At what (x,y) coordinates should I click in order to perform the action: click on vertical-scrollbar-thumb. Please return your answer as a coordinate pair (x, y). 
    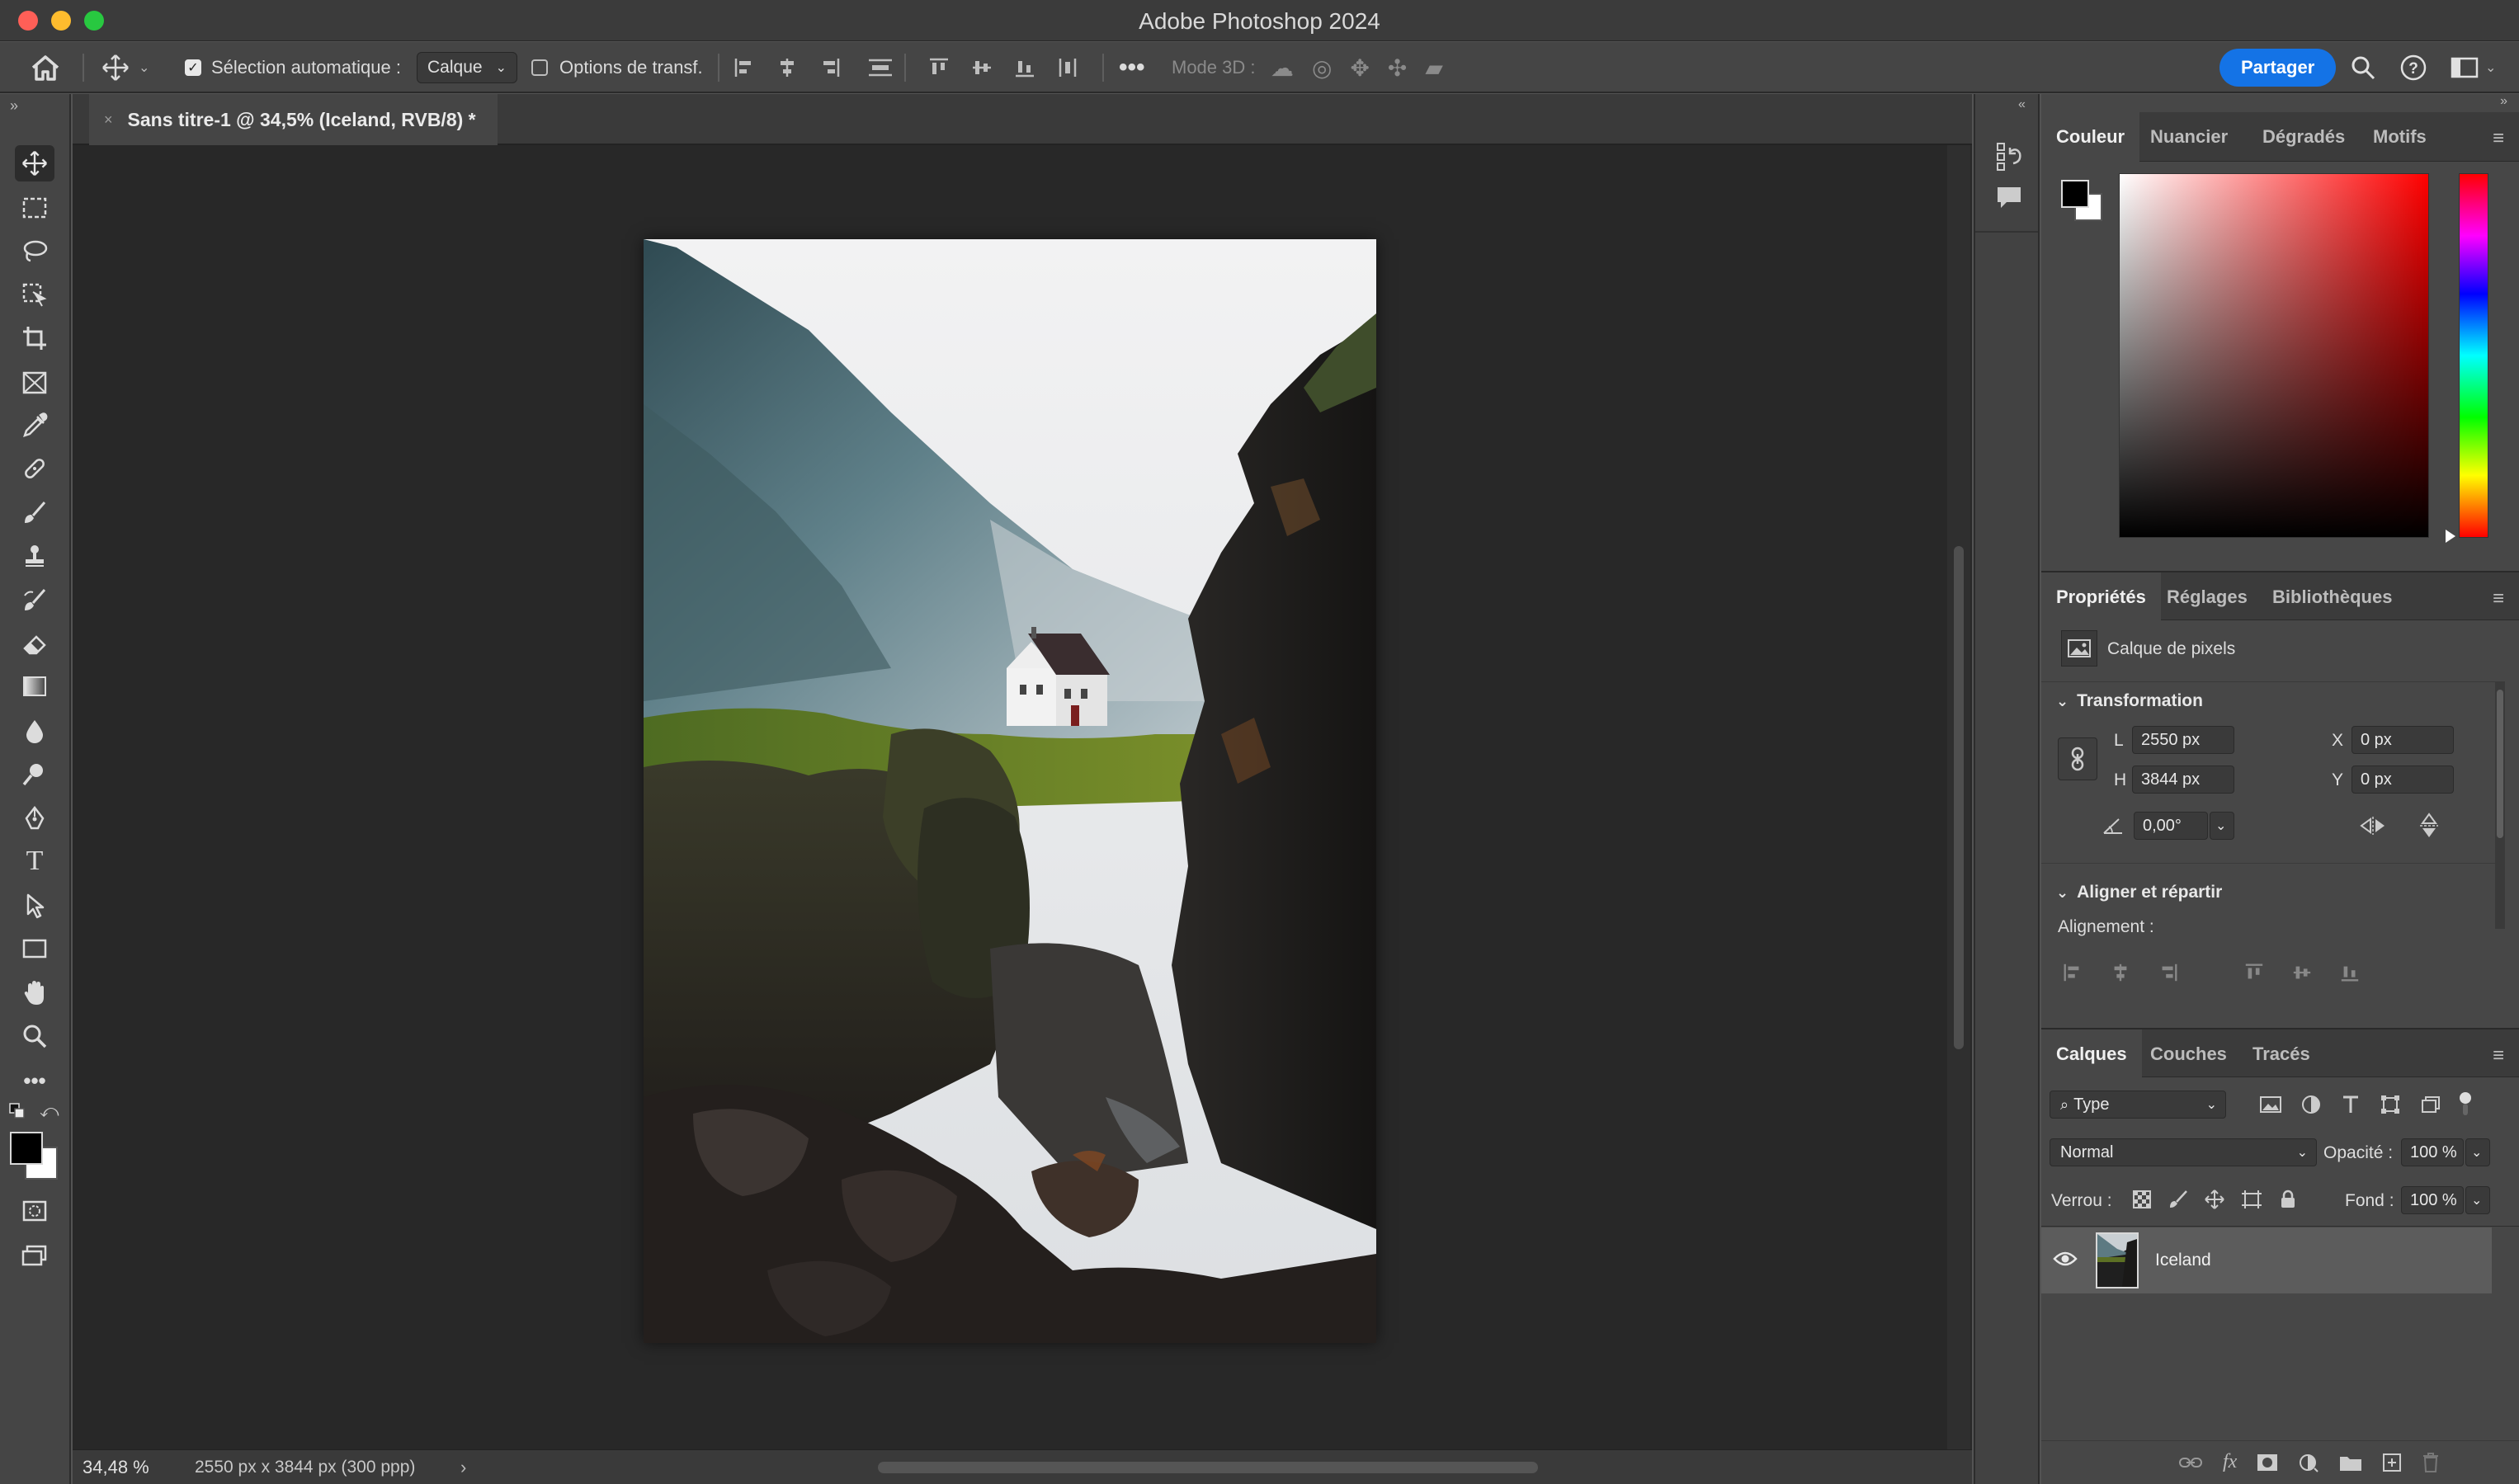
    Looking at the image, I should click on (1959, 797).